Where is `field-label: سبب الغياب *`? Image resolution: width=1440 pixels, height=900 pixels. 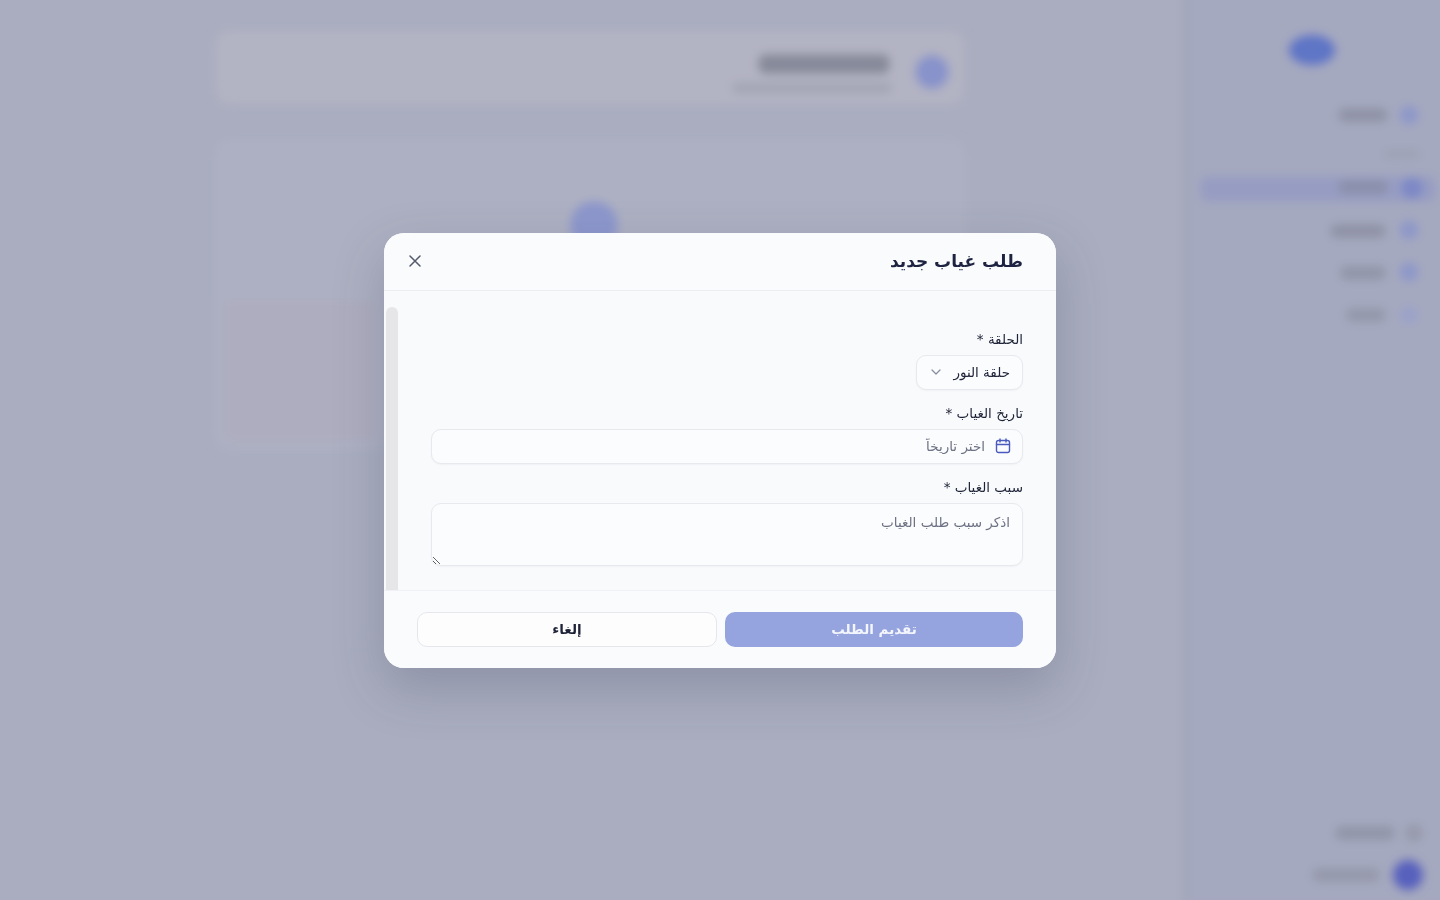
field-label: سبب الغياب * is located at coordinates (983, 487).